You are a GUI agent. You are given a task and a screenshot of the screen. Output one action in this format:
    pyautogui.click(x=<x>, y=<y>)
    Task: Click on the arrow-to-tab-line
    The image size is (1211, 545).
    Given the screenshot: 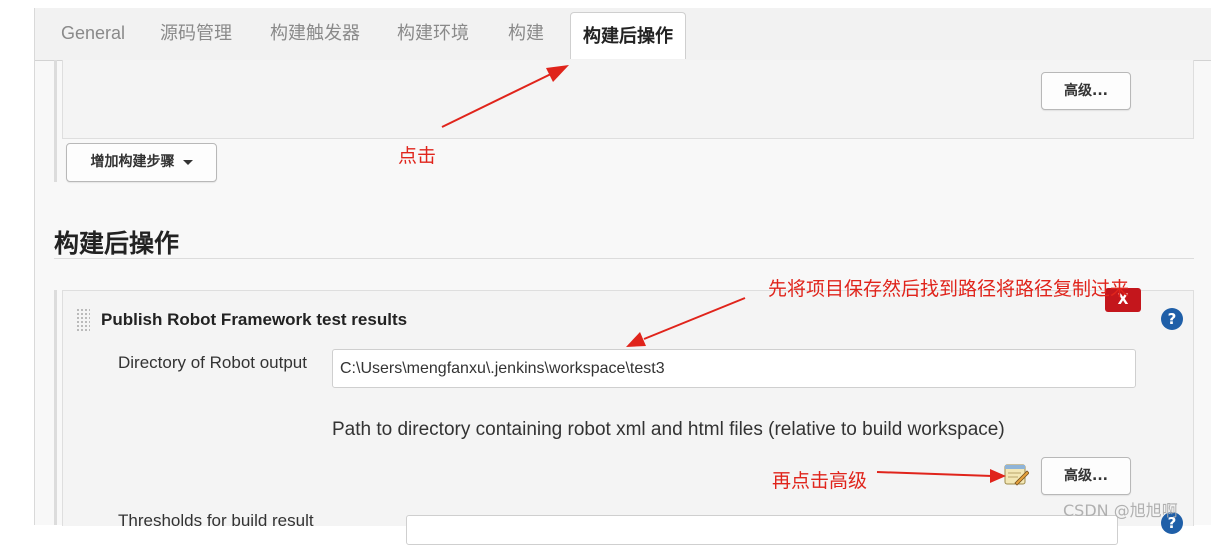 What is the action you would take?
    pyautogui.click(x=497, y=100)
    